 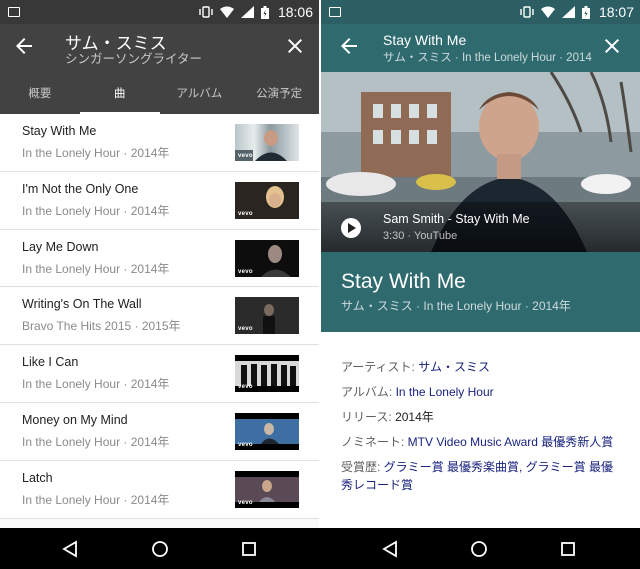 What do you see at coordinates (480, 12) in the screenshot?
I see `status-bar: 18:07` at bounding box center [480, 12].